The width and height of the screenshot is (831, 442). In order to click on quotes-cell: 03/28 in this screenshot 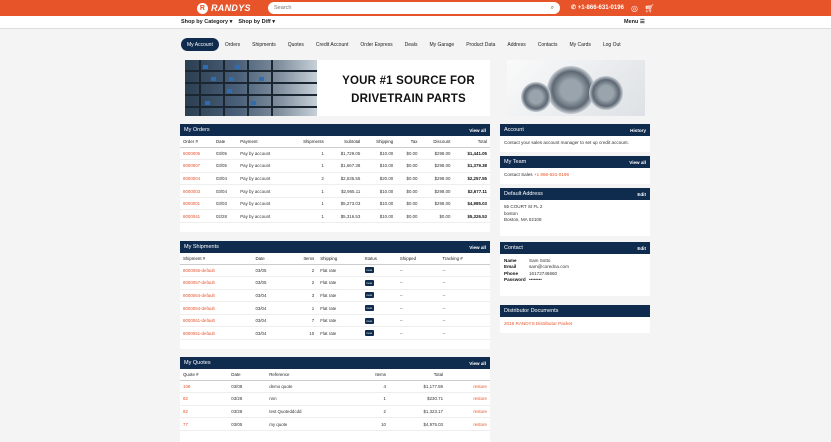, I will do `click(247, 412)`.